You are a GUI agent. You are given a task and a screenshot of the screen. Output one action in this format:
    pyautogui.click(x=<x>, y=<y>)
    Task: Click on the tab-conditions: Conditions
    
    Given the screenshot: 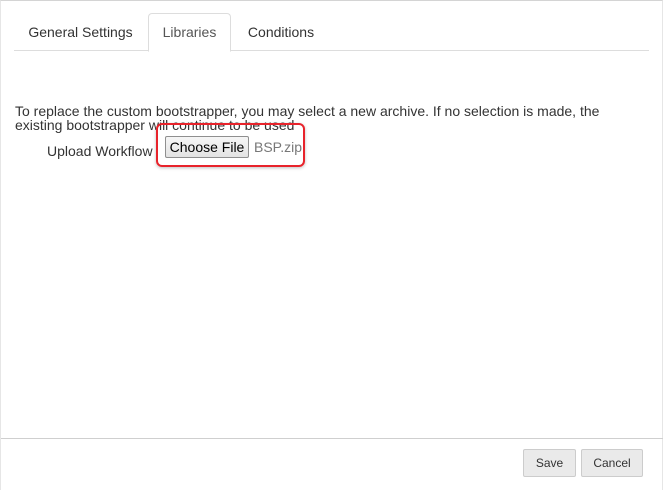 What is the action you would take?
    pyautogui.click(x=281, y=32)
    